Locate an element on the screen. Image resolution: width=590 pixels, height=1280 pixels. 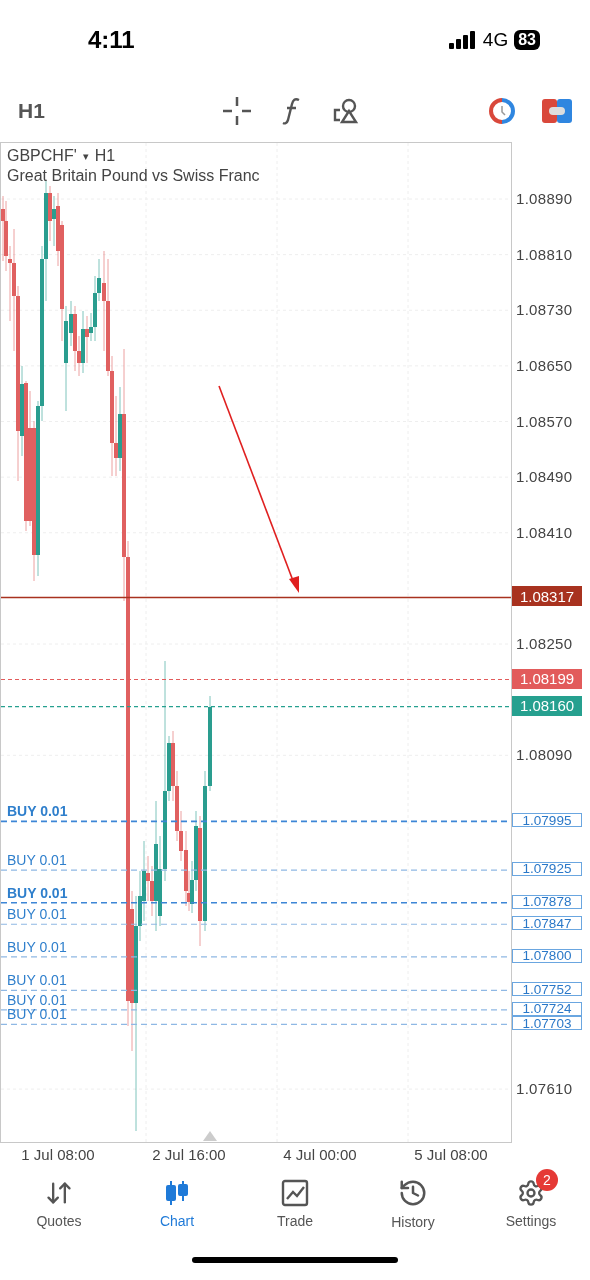
tab-item: Trade is located at coordinates (295, 1203).